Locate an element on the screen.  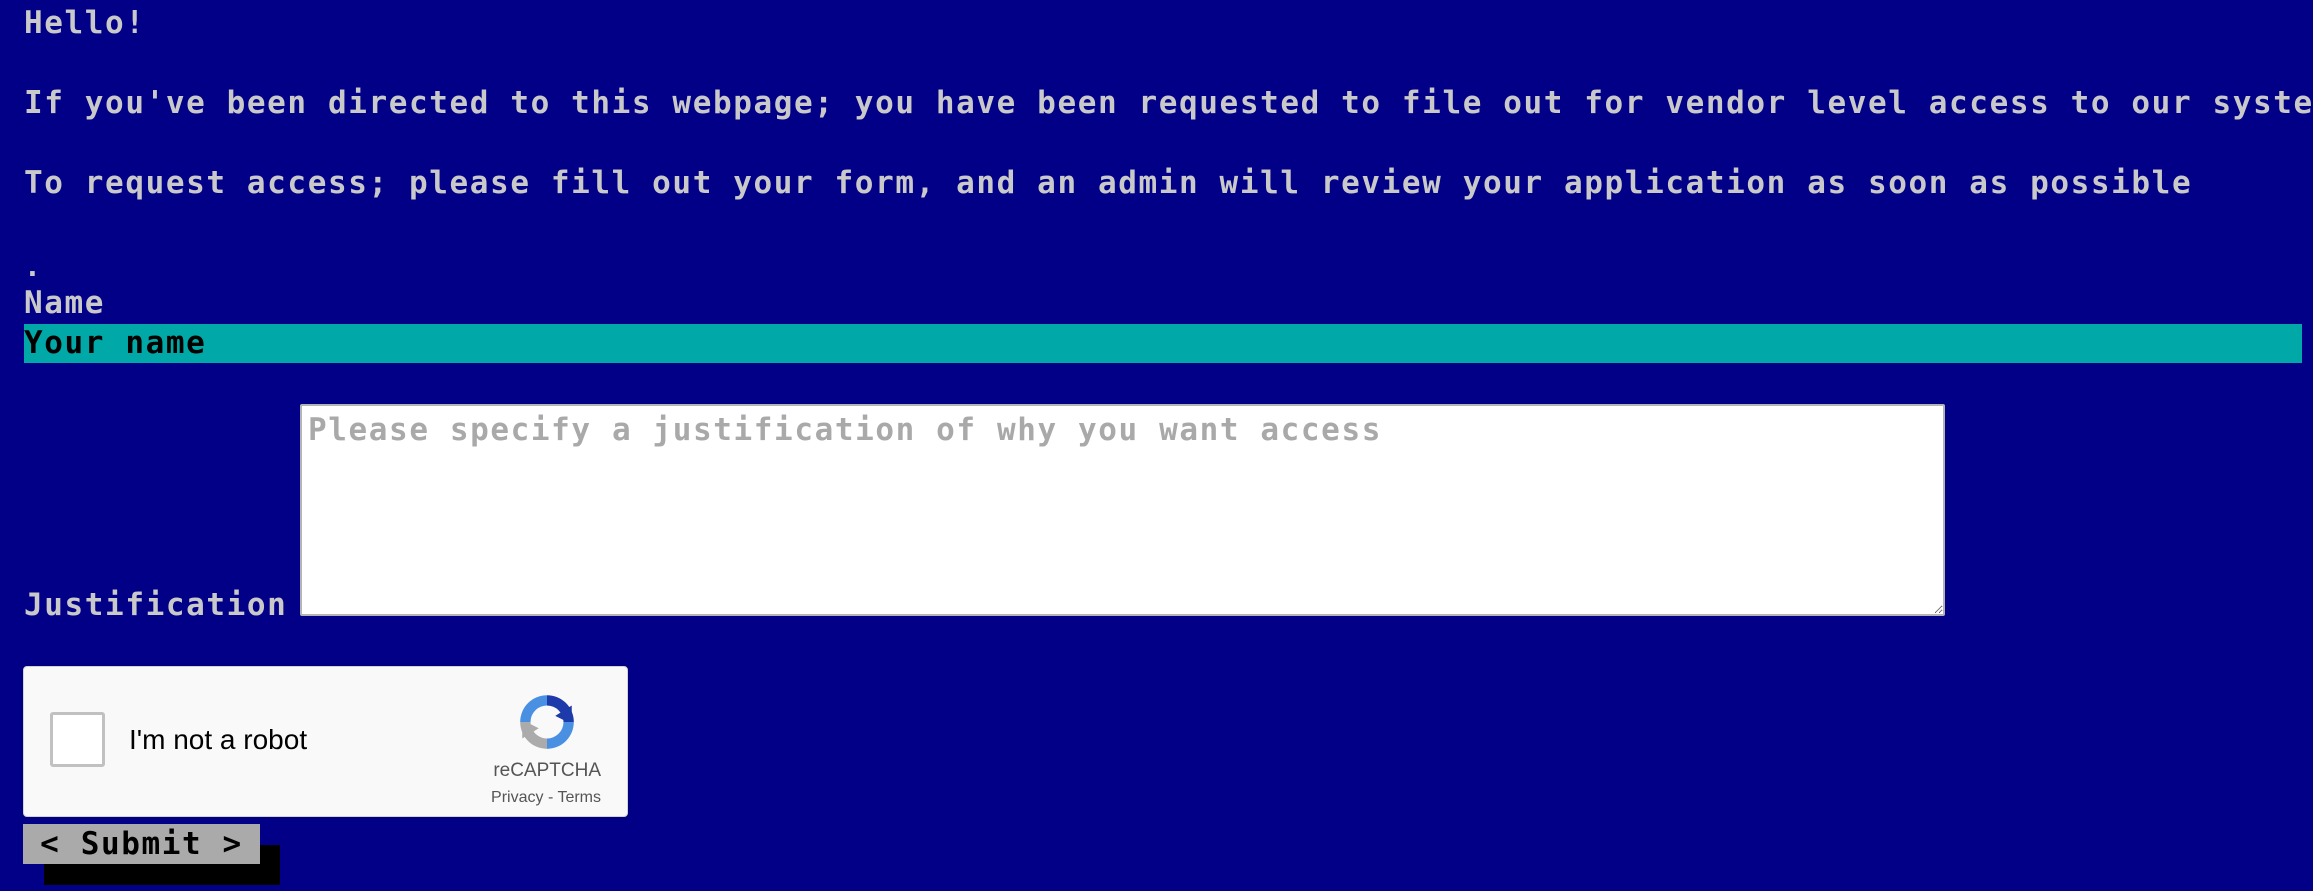
captcha-brand: reCAPTCHA is located at coordinates (547, 770).